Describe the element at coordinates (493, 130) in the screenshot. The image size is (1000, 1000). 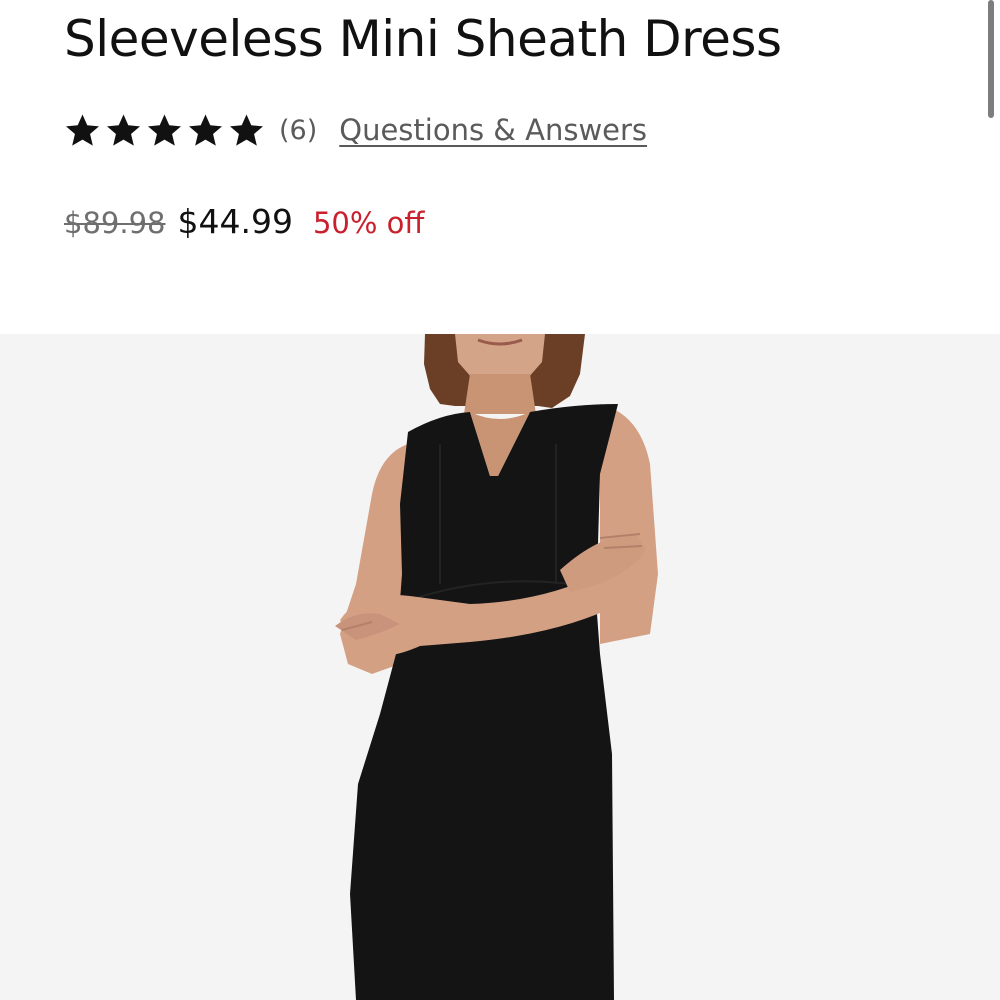
I see `questions-answers-link: Questions & Answers` at that location.